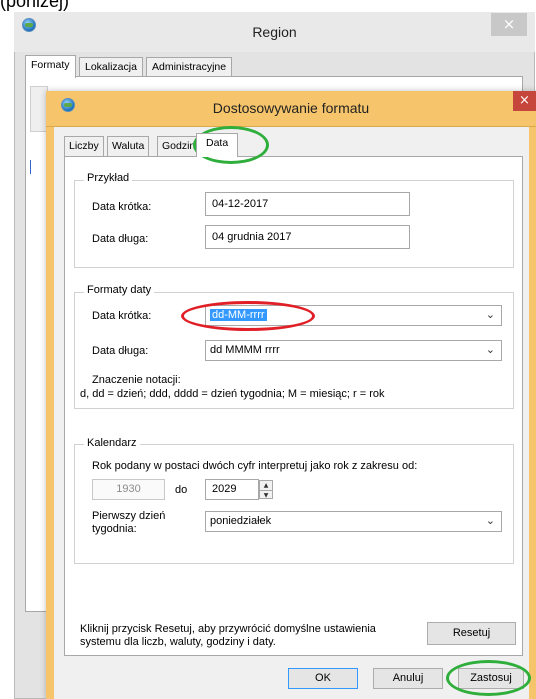 Image resolution: width=536 pixels, height=699 pixels. What do you see at coordinates (189, 67) in the screenshot?
I see `tab-administracyjne: Administracyjne` at bounding box center [189, 67].